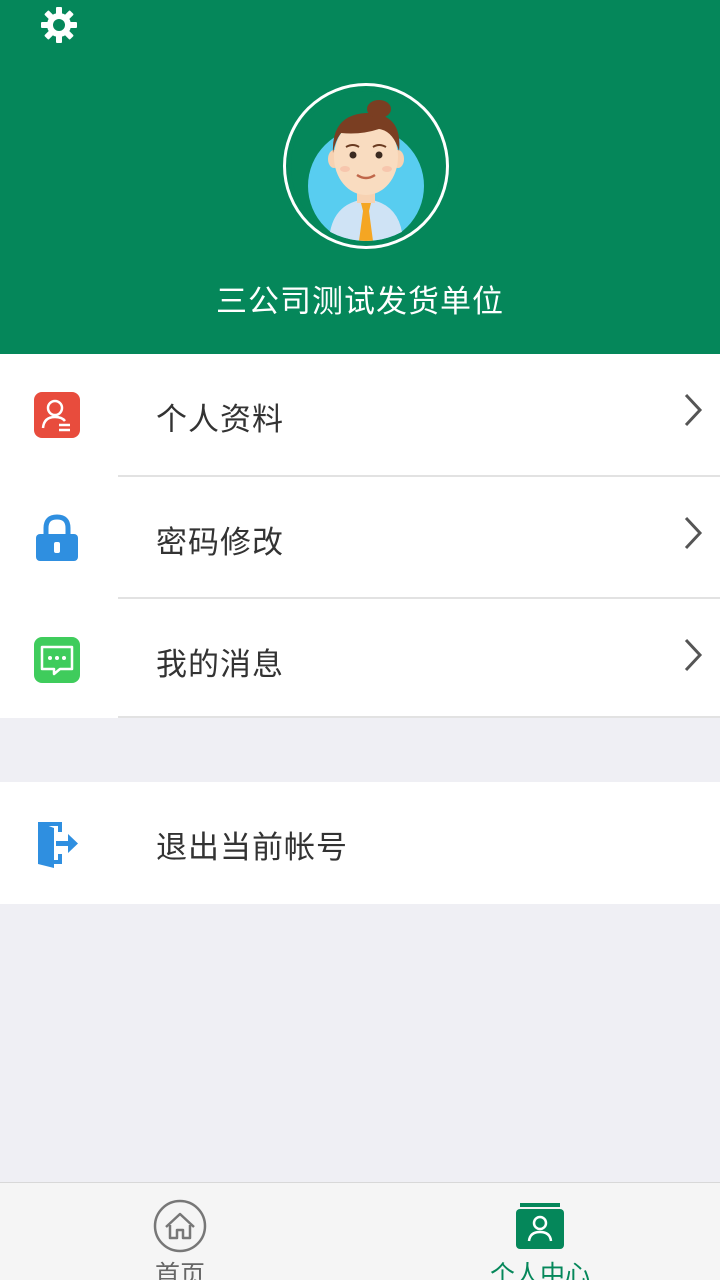 The width and height of the screenshot is (720, 1280). I want to click on person-card-icon, so click(540, 1226).